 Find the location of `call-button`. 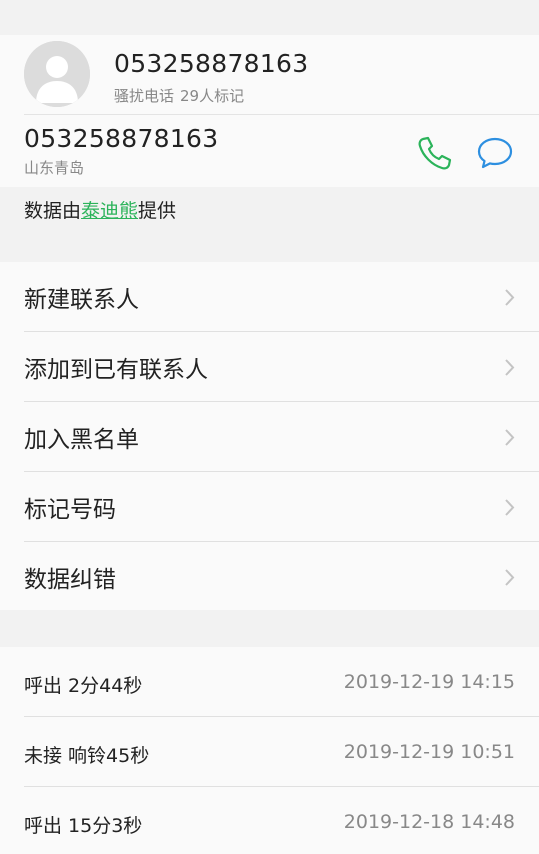

call-button is located at coordinates (434, 153).